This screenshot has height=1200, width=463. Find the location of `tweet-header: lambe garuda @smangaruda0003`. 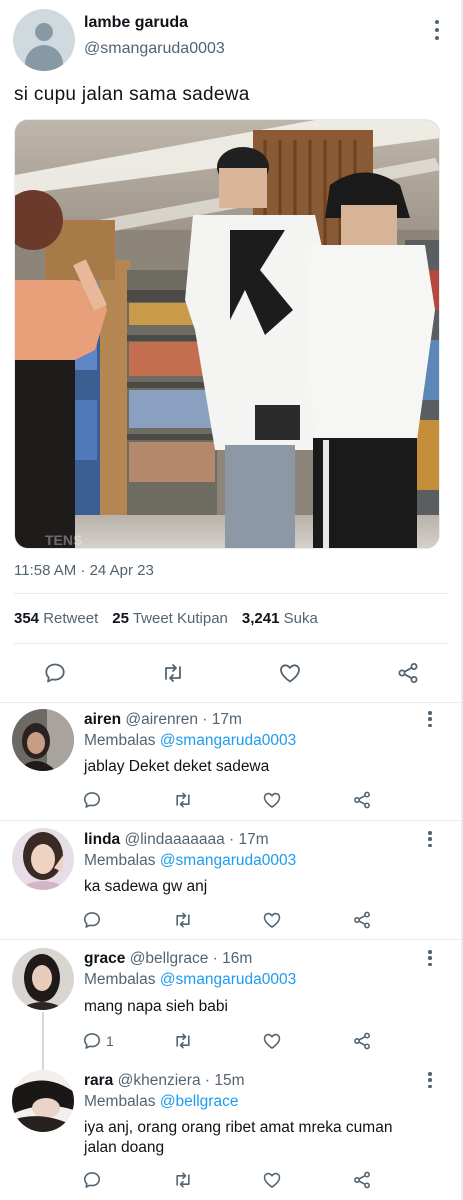

tweet-header: lambe garuda @smangaruda0003 is located at coordinates (231, 40).